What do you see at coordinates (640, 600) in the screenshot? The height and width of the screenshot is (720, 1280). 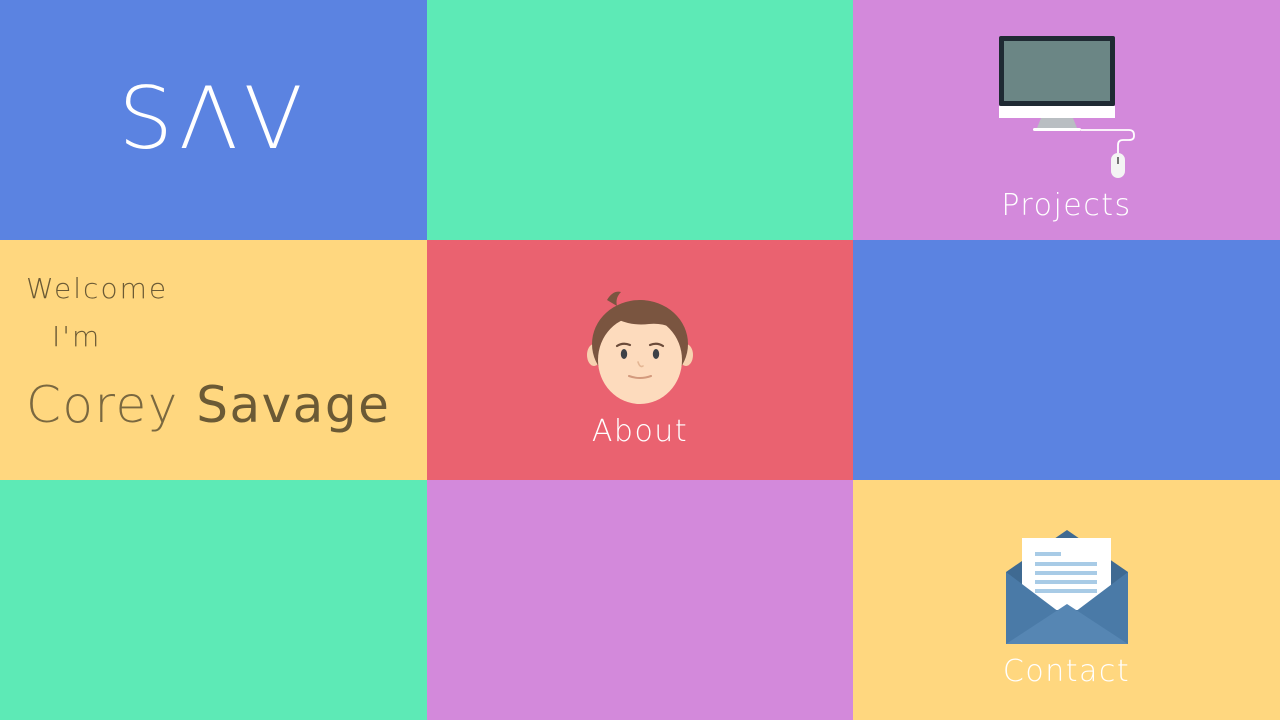 I see `empty-tile-bottom-center` at bounding box center [640, 600].